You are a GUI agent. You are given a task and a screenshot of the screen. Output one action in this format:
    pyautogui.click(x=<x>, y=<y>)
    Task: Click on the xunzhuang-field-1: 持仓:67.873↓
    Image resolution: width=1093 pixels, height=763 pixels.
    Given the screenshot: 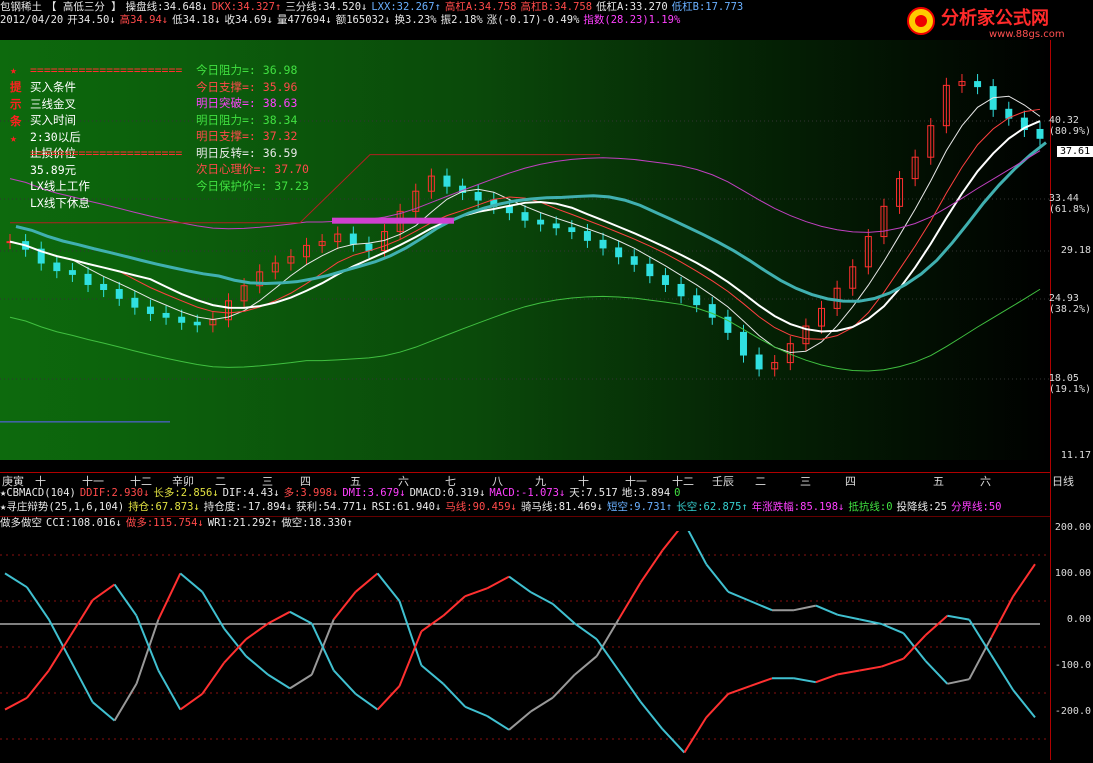 What is the action you would take?
    pyautogui.click(x=164, y=507)
    